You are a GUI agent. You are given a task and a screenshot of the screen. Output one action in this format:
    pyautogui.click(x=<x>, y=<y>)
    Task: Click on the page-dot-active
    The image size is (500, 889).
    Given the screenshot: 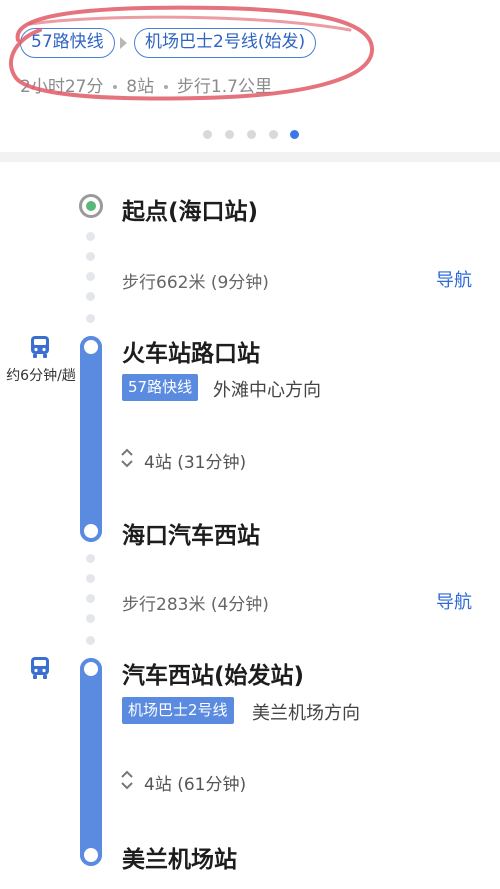 What is the action you would take?
    pyautogui.click(x=294, y=134)
    